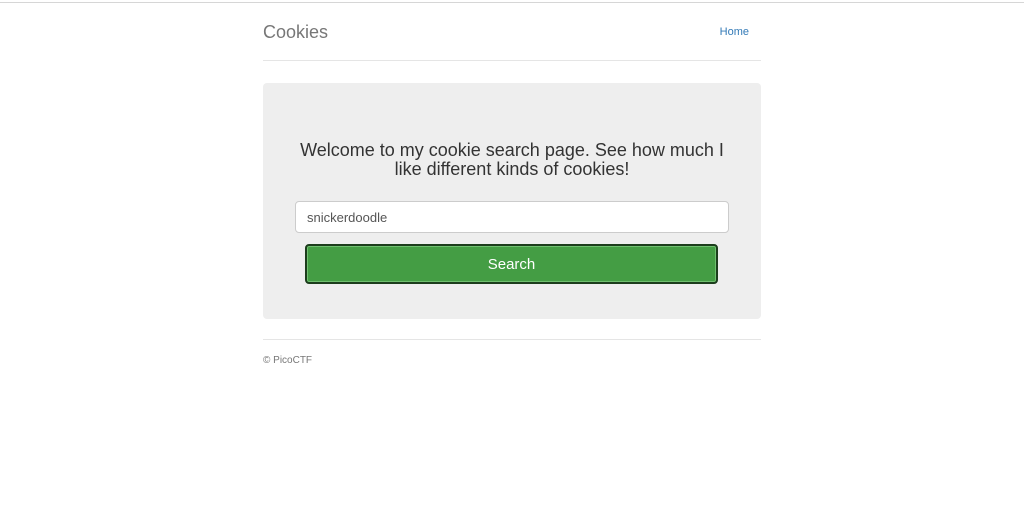 This screenshot has width=1024, height=523. I want to click on site-title: Cookies, so click(296, 32).